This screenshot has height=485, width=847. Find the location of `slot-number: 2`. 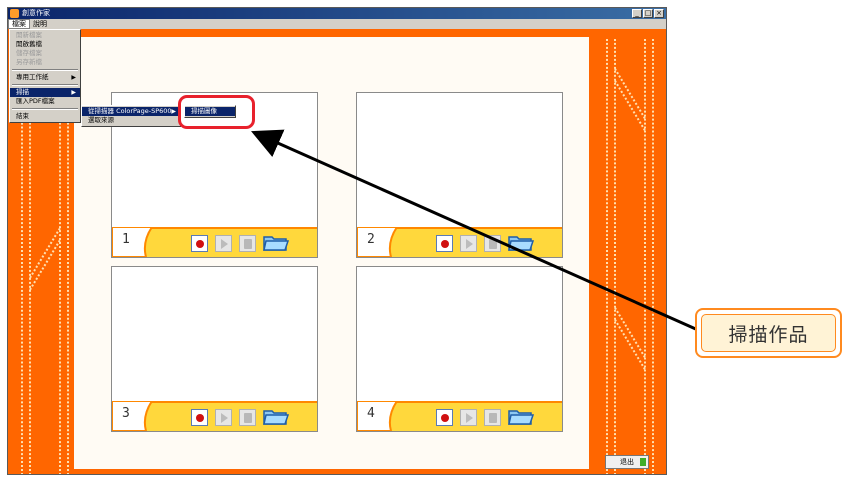

slot-number: 2 is located at coordinates (371, 239).